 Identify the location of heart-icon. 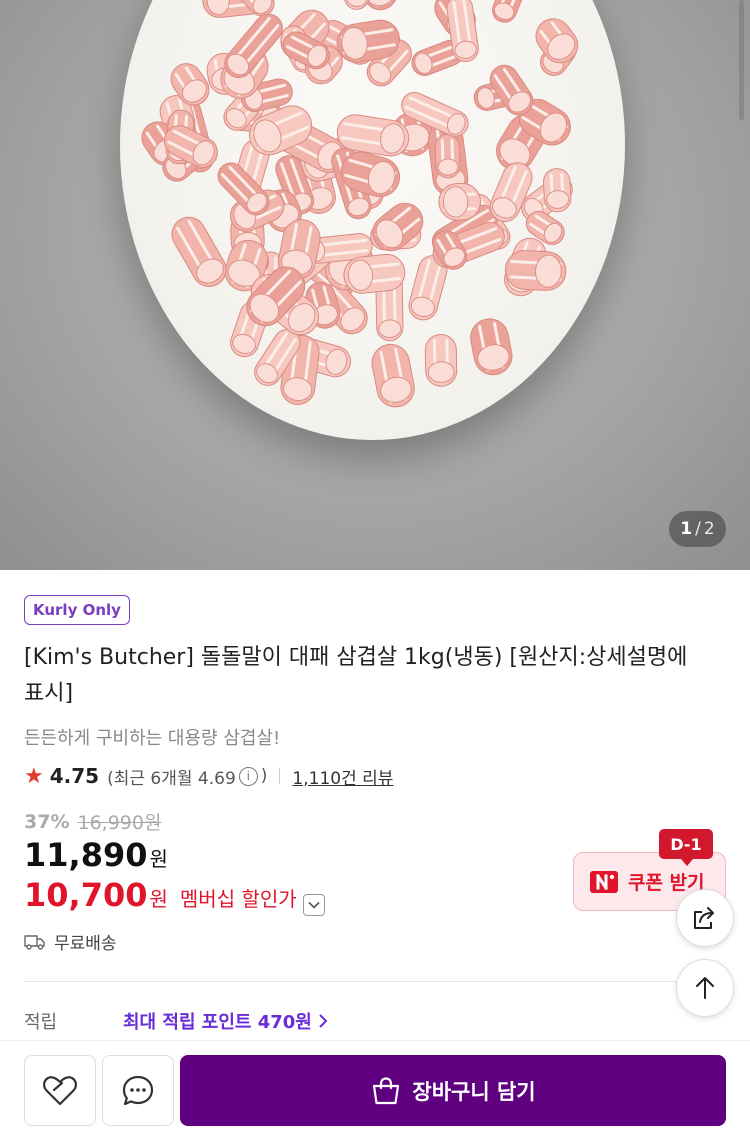
(60, 1090).